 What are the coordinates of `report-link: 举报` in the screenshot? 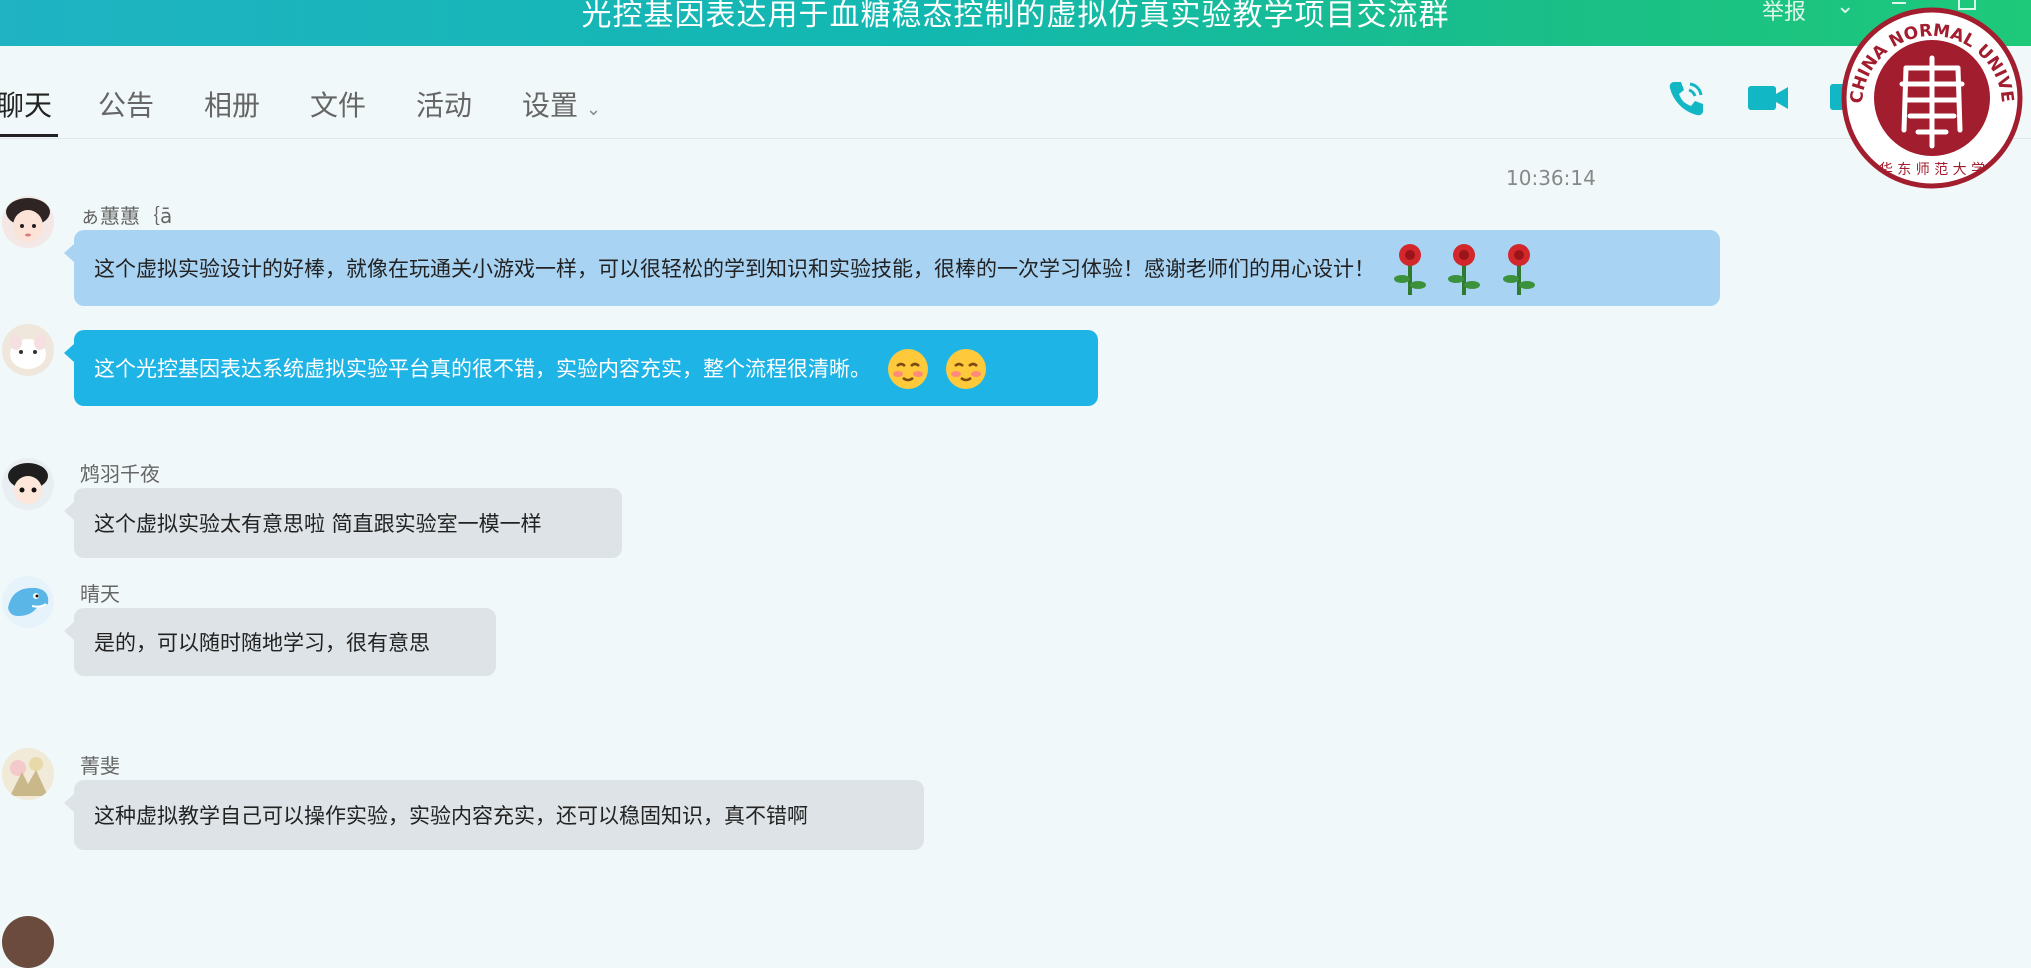 It's located at (1784, 13).